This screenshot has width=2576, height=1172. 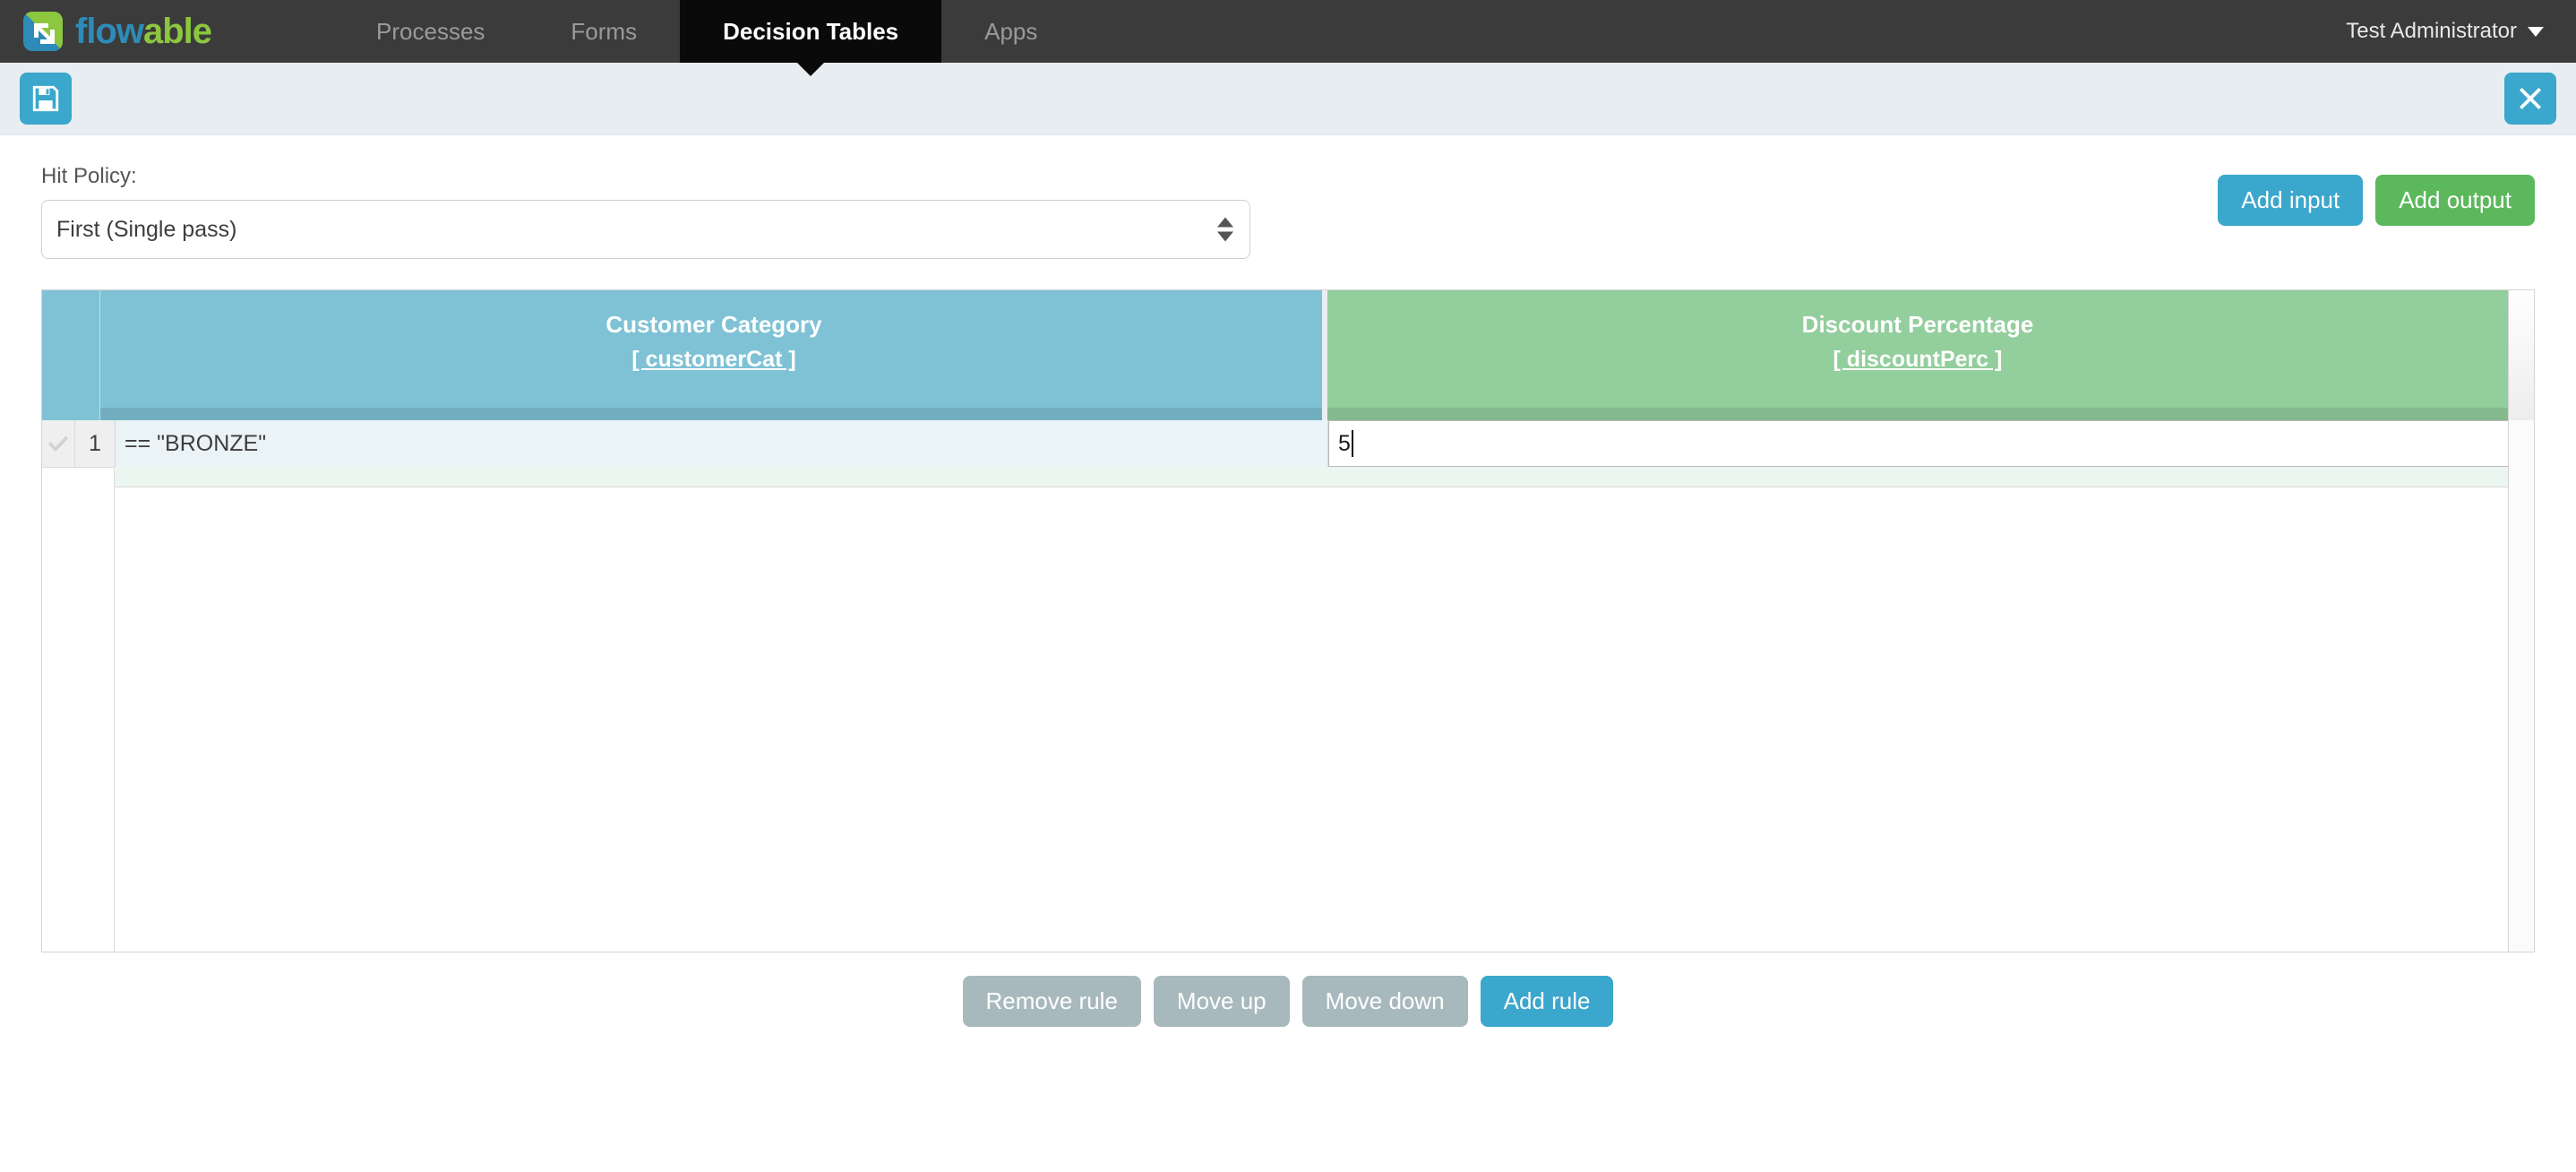 I want to click on save-button, so click(x=46, y=99).